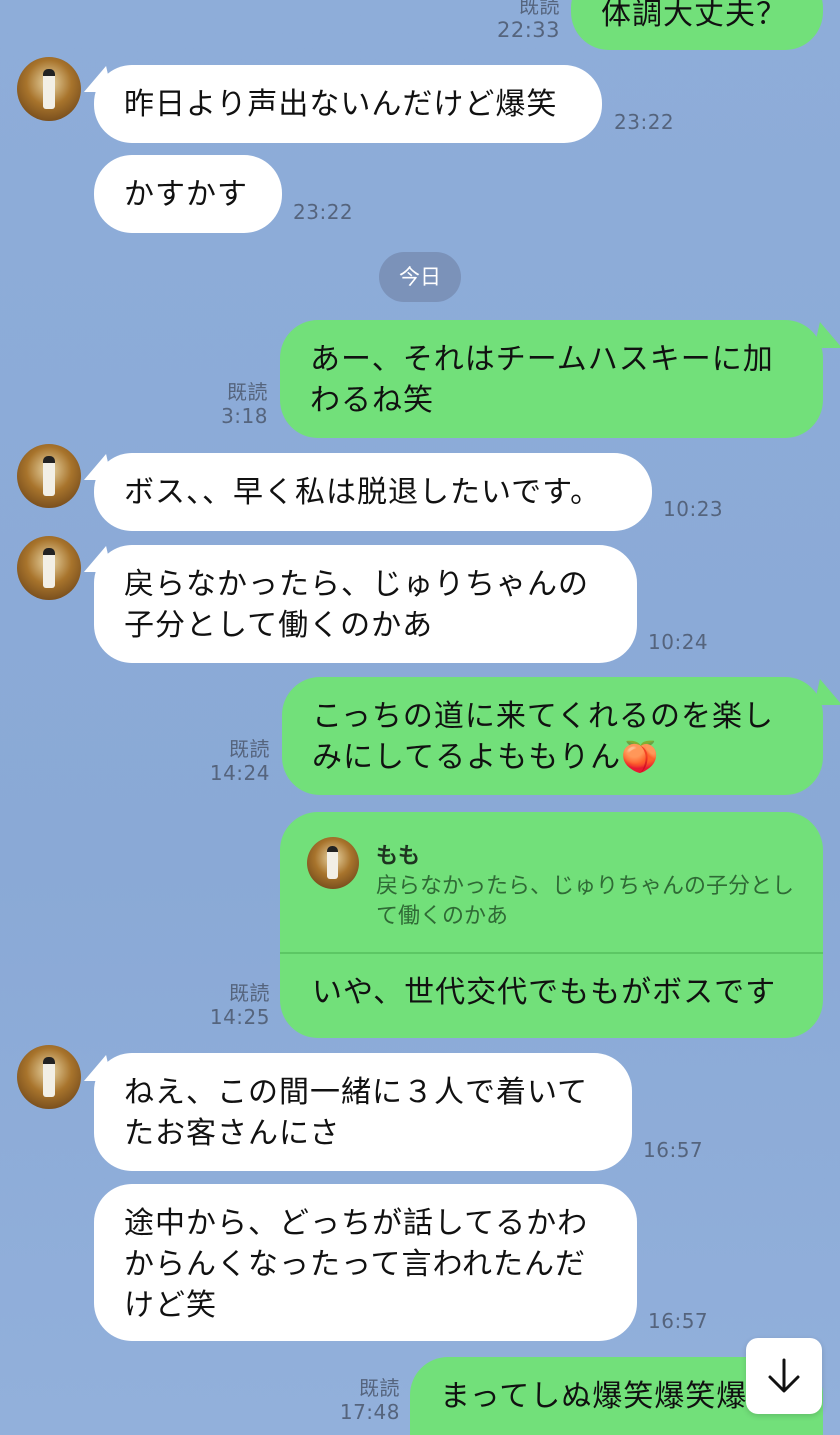 The width and height of the screenshot is (840, 1435). I want to click on message-bubble-incoming: ボス、、早く私は脱退したいです。, so click(373, 492).